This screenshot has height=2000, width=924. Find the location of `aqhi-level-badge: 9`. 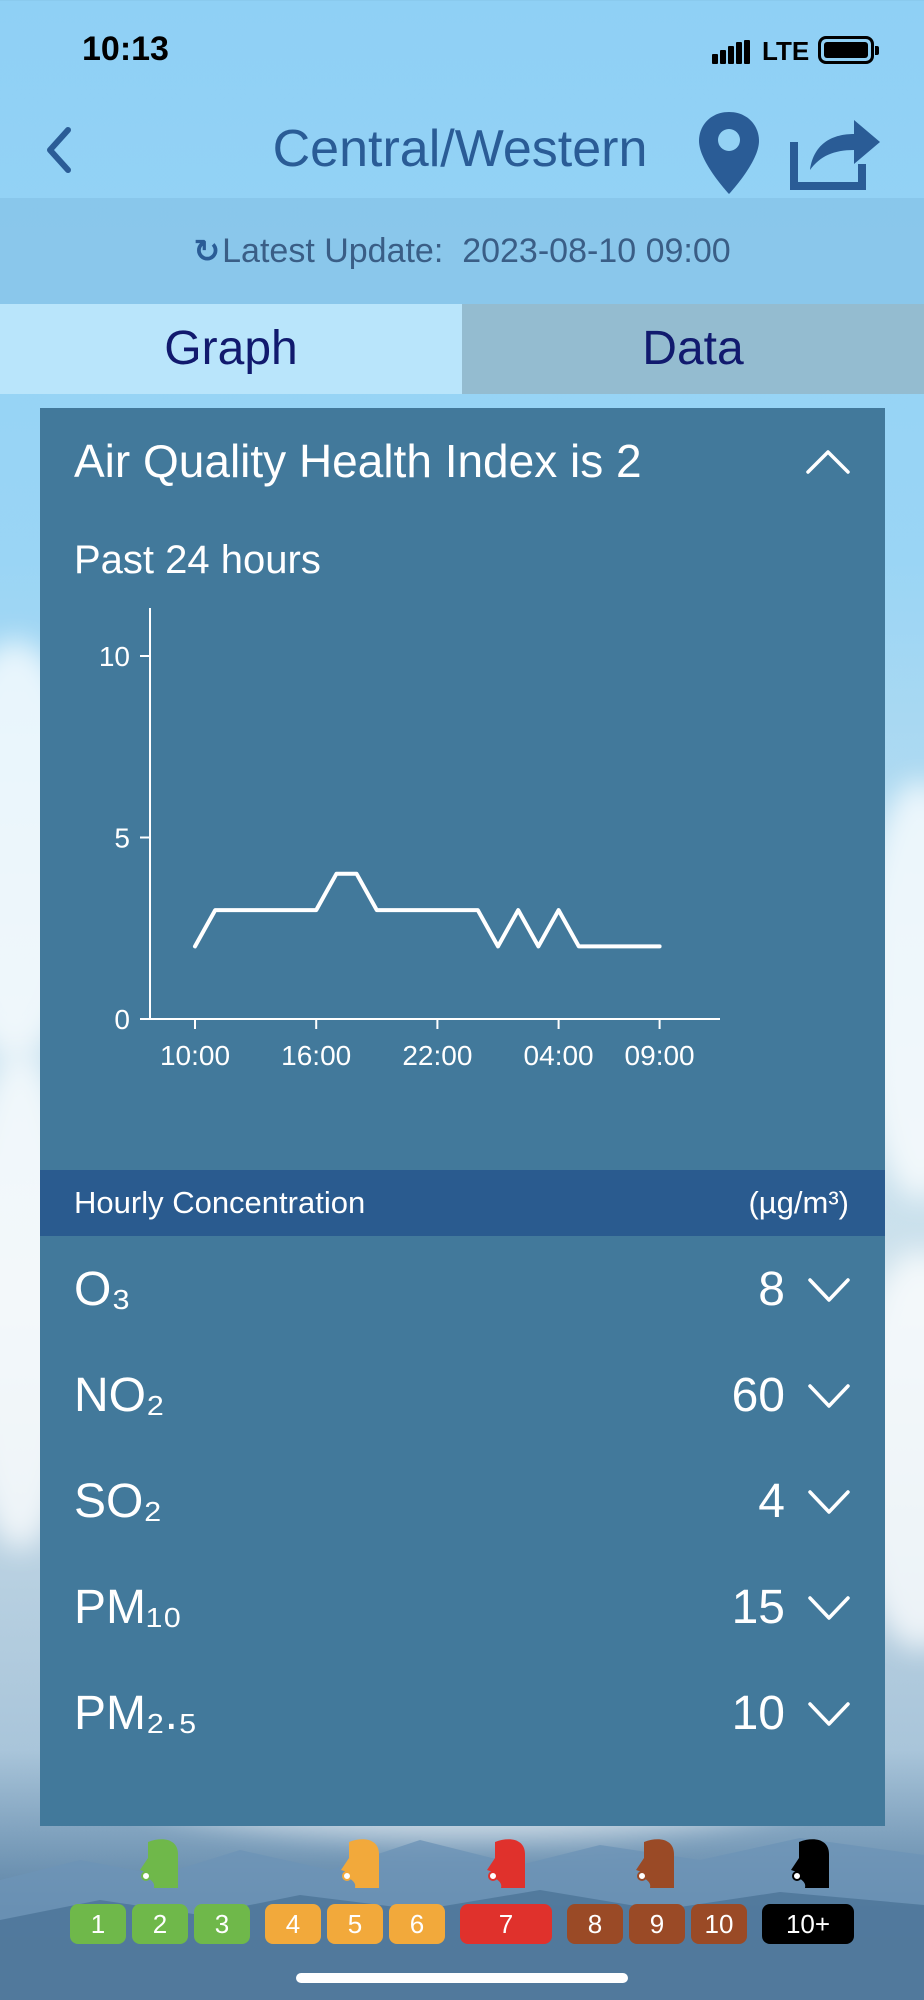

aqhi-level-badge: 9 is located at coordinates (657, 1924).